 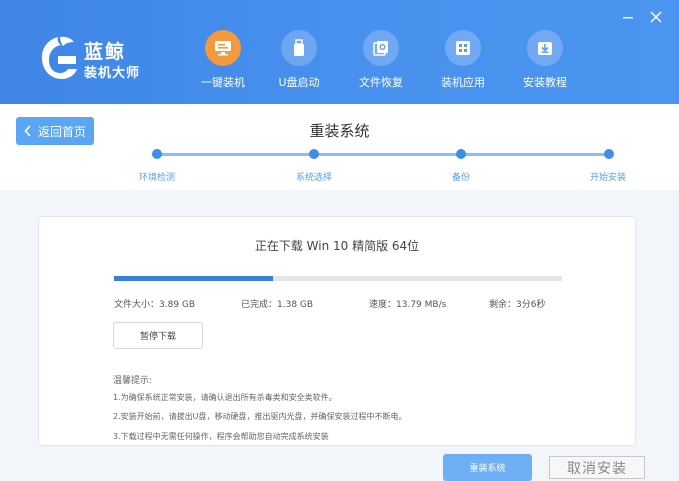 What do you see at coordinates (608, 178) in the screenshot?
I see `step-label-start-install: 开始安装` at bounding box center [608, 178].